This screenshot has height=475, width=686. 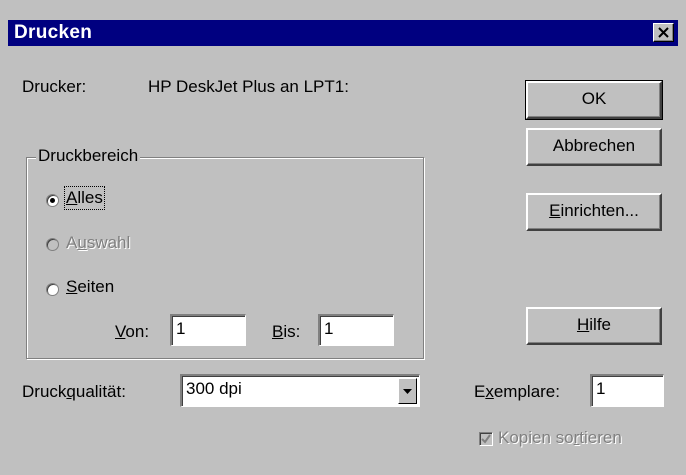 What do you see at coordinates (132, 331) in the screenshot?
I see `from-label: Von:` at bounding box center [132, 331].